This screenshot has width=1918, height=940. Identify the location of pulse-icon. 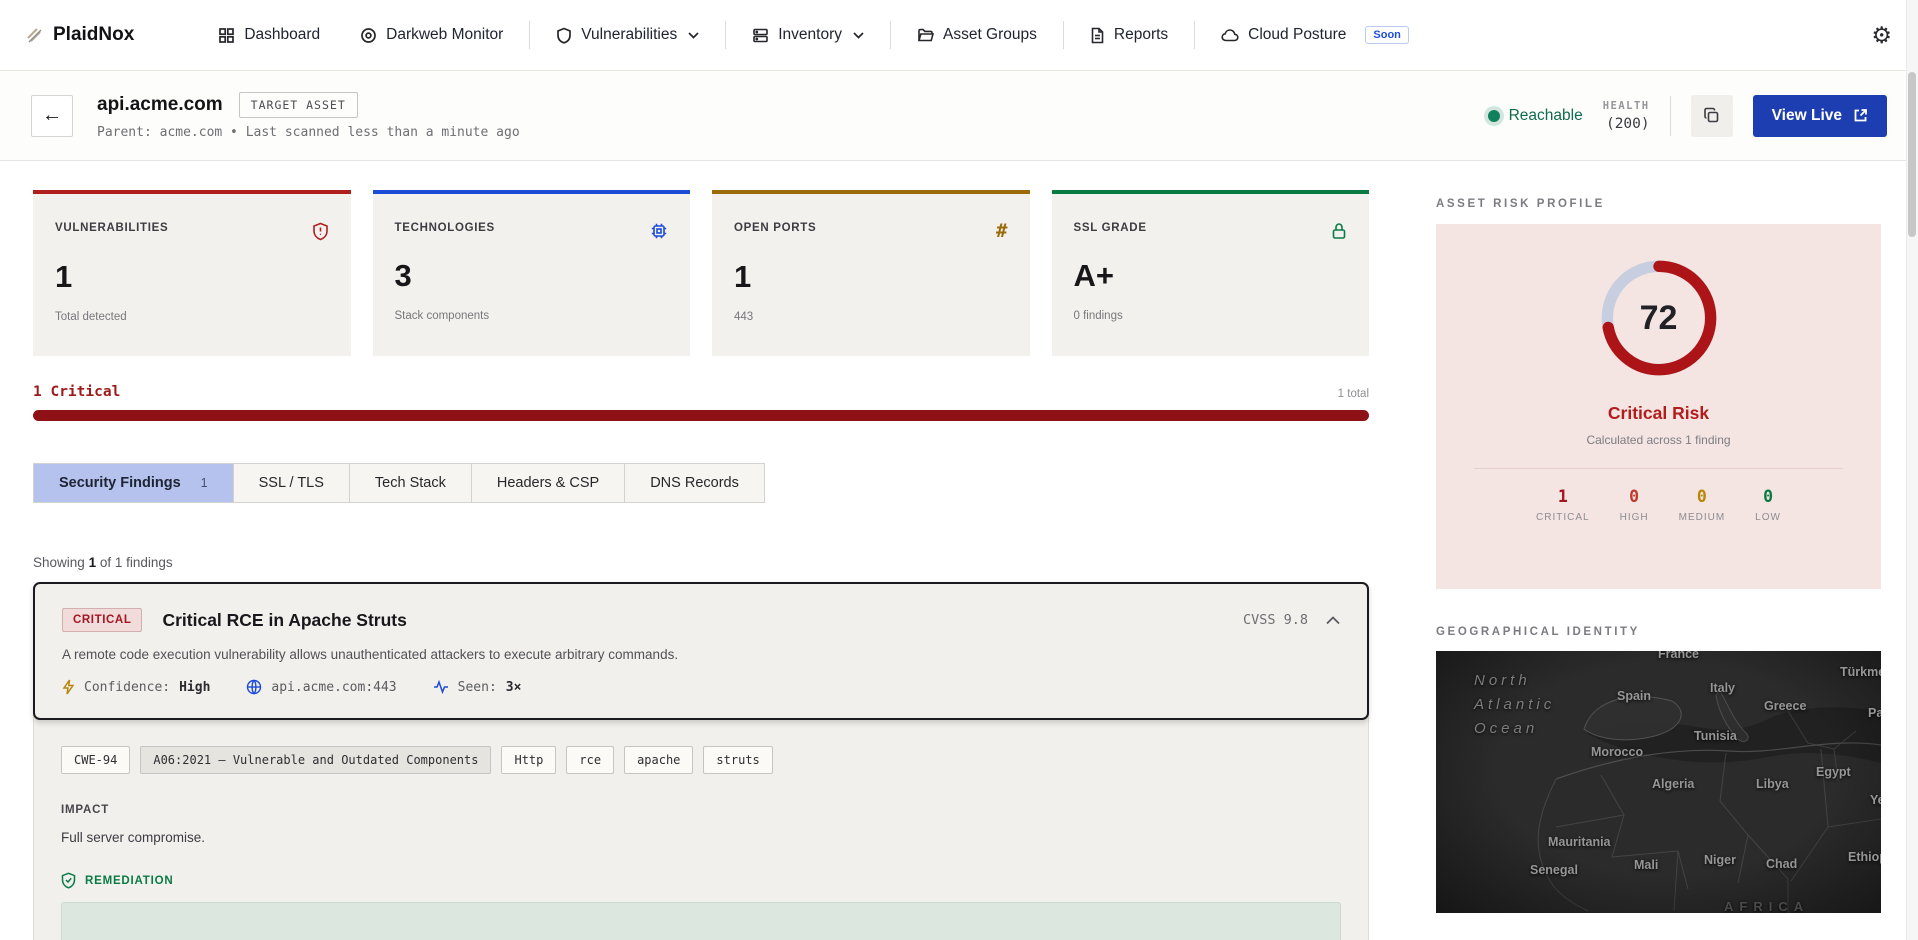
(440, 687).